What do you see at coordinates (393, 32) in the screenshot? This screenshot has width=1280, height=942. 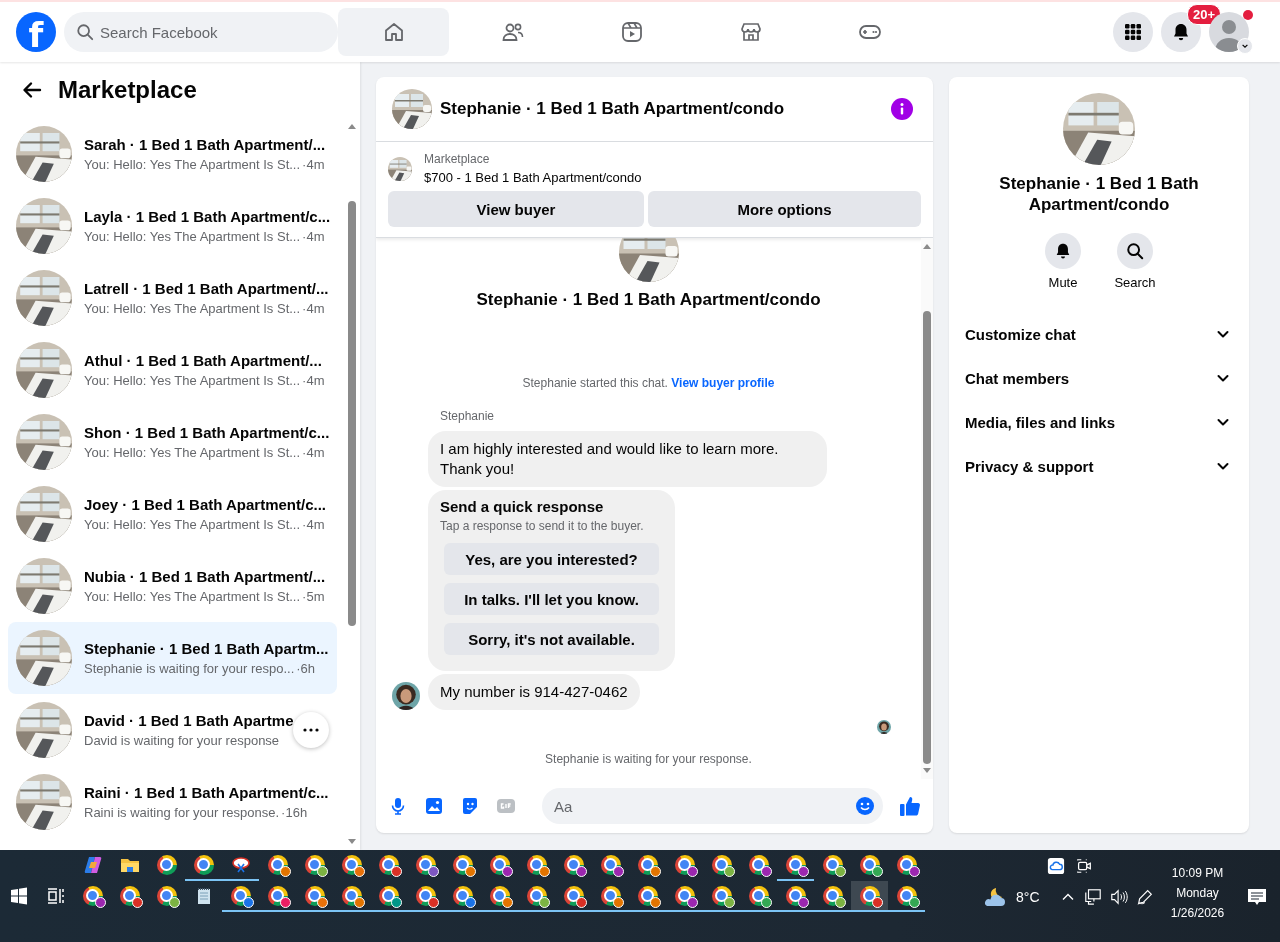 I see `nav-tab` at bounding box center [393, 32].